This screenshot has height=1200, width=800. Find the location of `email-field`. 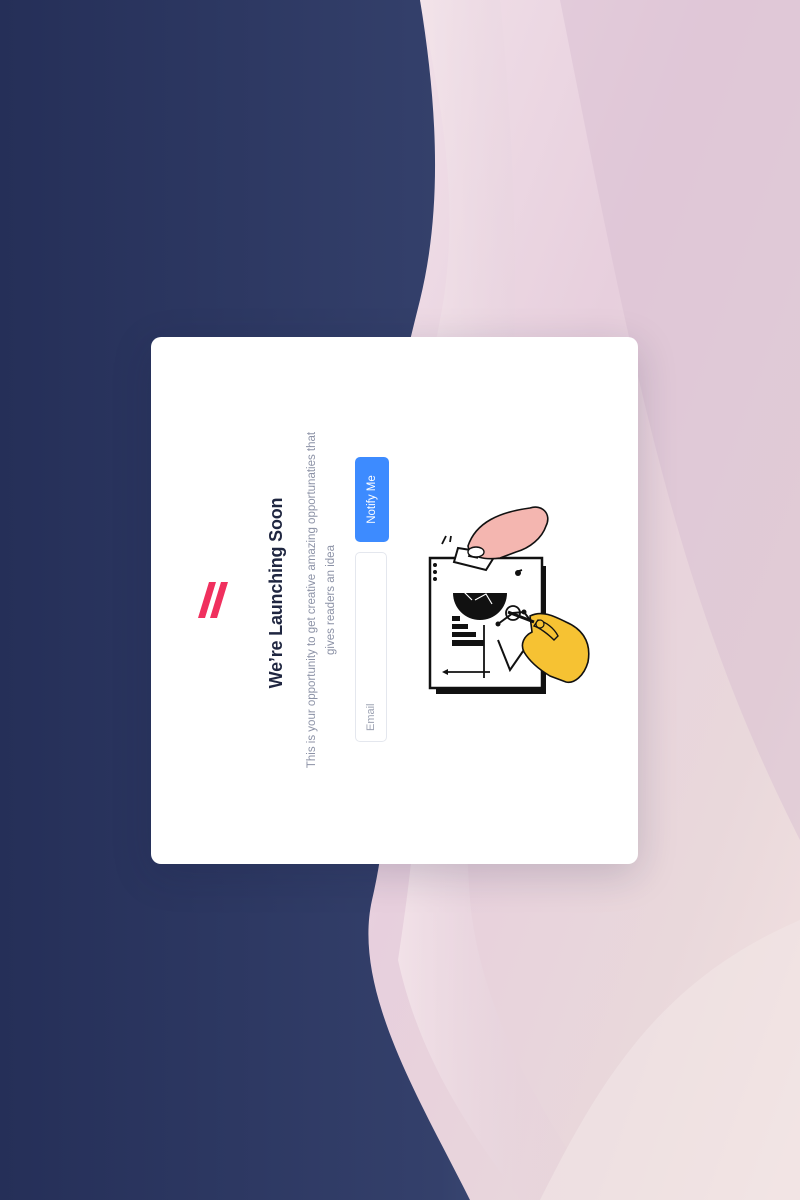

email-field is located at coordinates (371, 647).